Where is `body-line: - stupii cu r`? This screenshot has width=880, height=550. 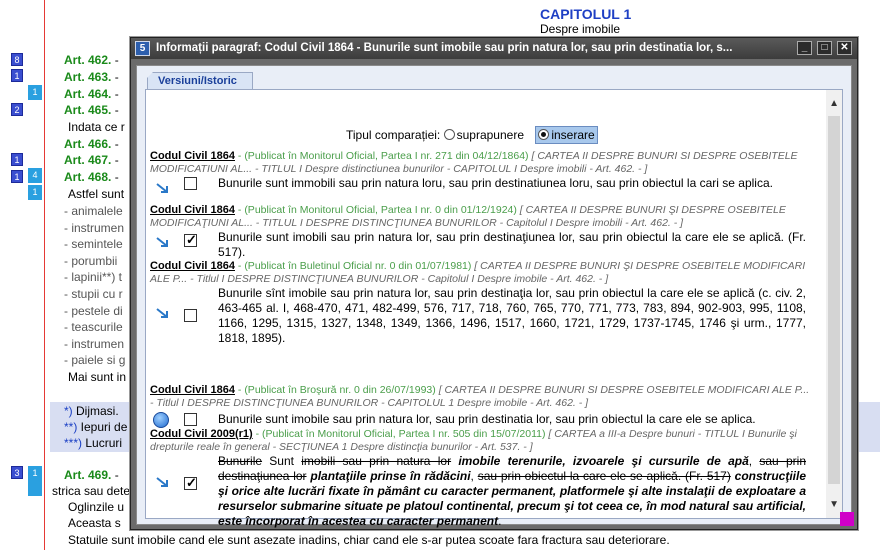
body-line: - stupii cu r is located at coordinates (93, 294).